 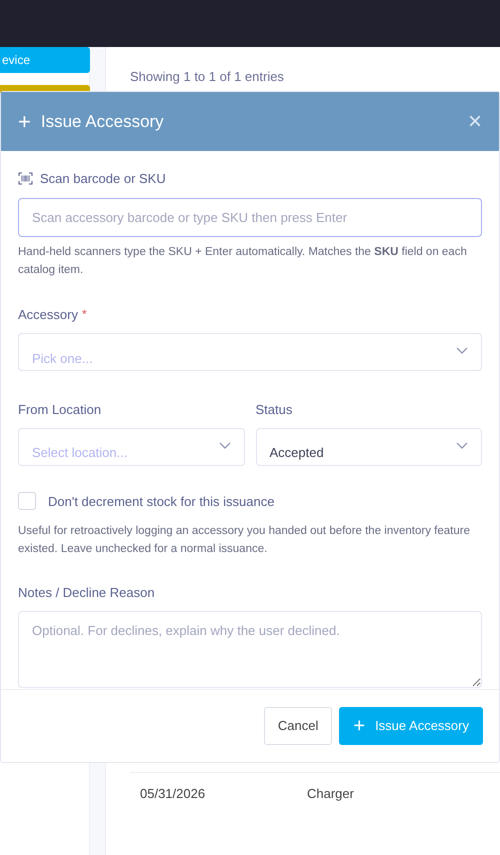 What do you see at coordinates (24, 121) in the screenshot?
I see `plus-icon: +` at bounding box center [24, 121].